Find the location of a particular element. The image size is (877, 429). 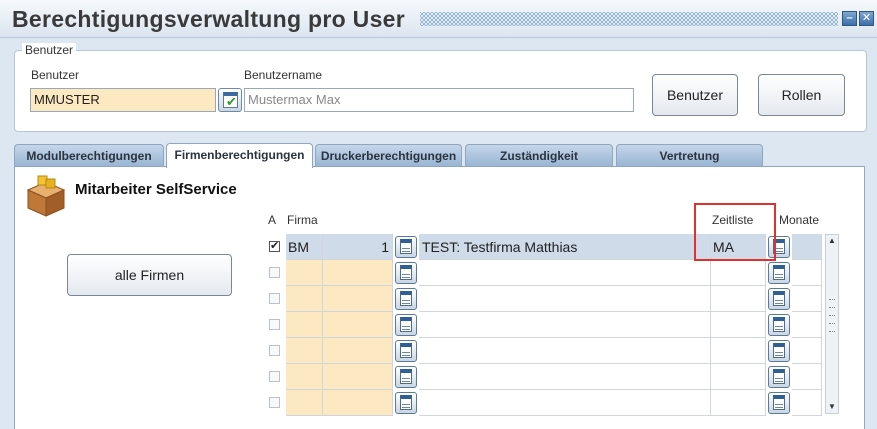

scroll-up-arrow: ▲ is located at coordinates (832, 241).